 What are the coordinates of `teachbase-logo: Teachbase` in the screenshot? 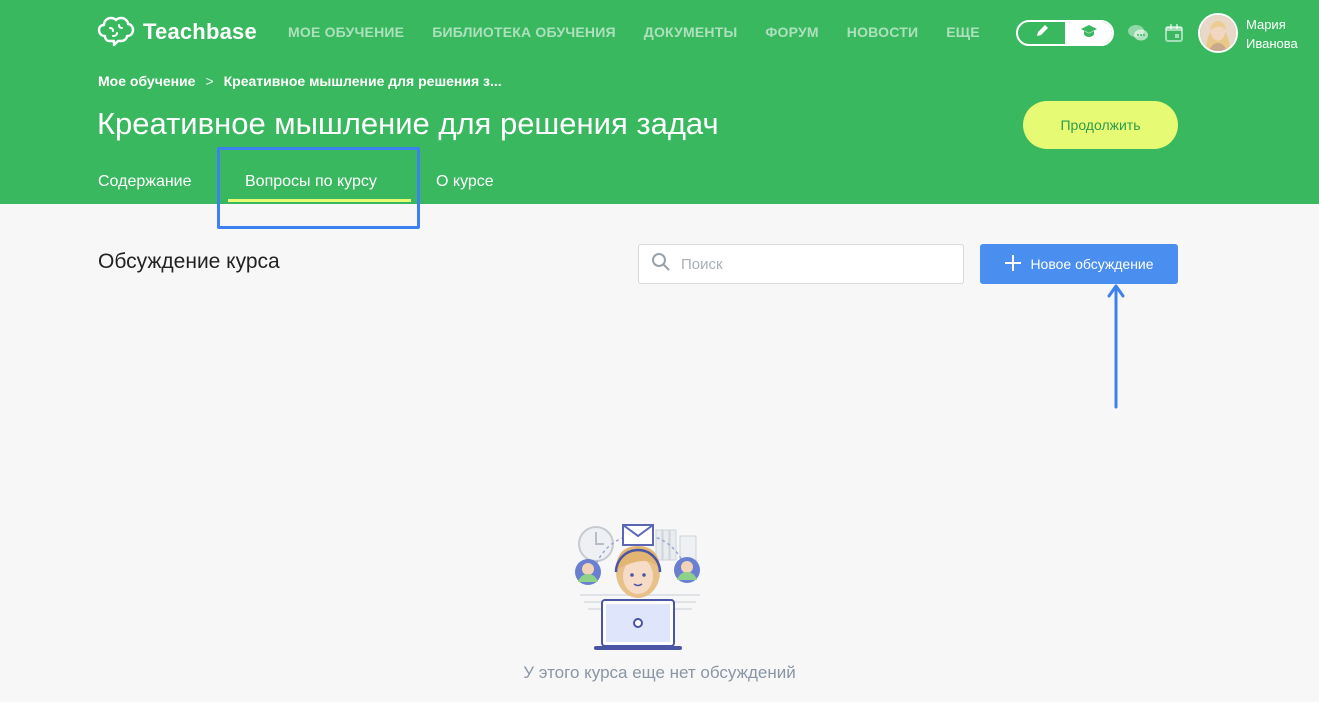 It's located at (177, 32).